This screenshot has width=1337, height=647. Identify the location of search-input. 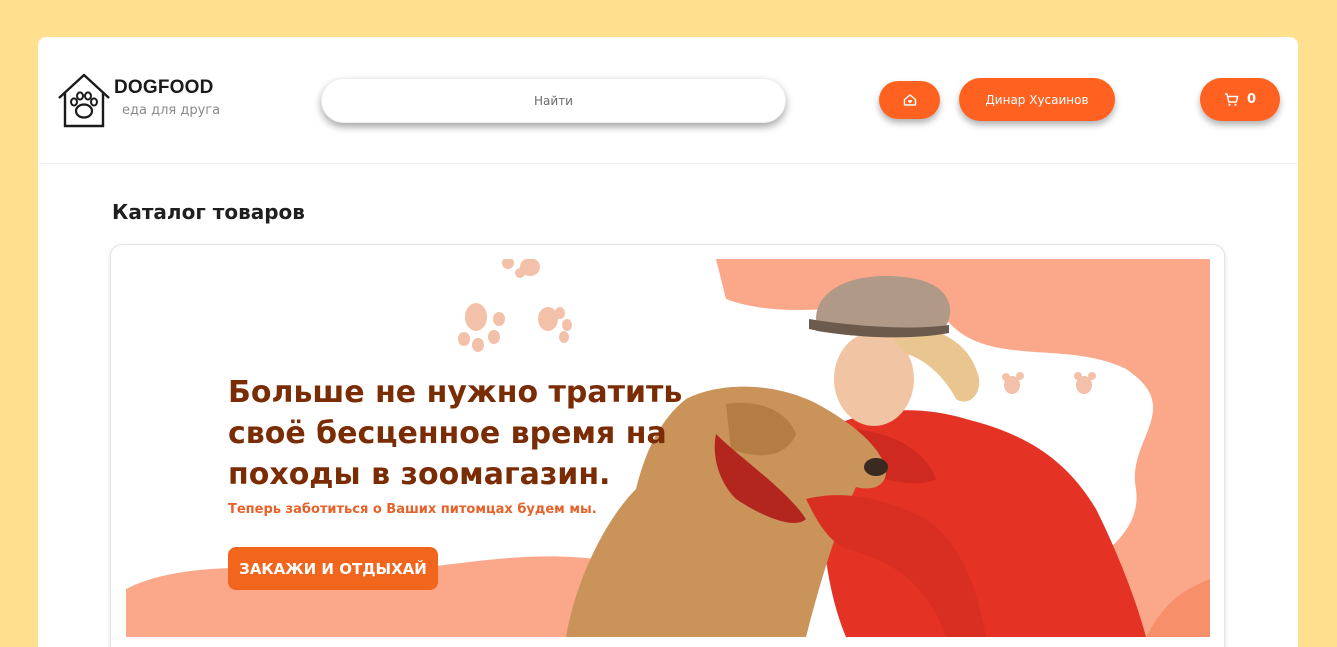
(553, 100).